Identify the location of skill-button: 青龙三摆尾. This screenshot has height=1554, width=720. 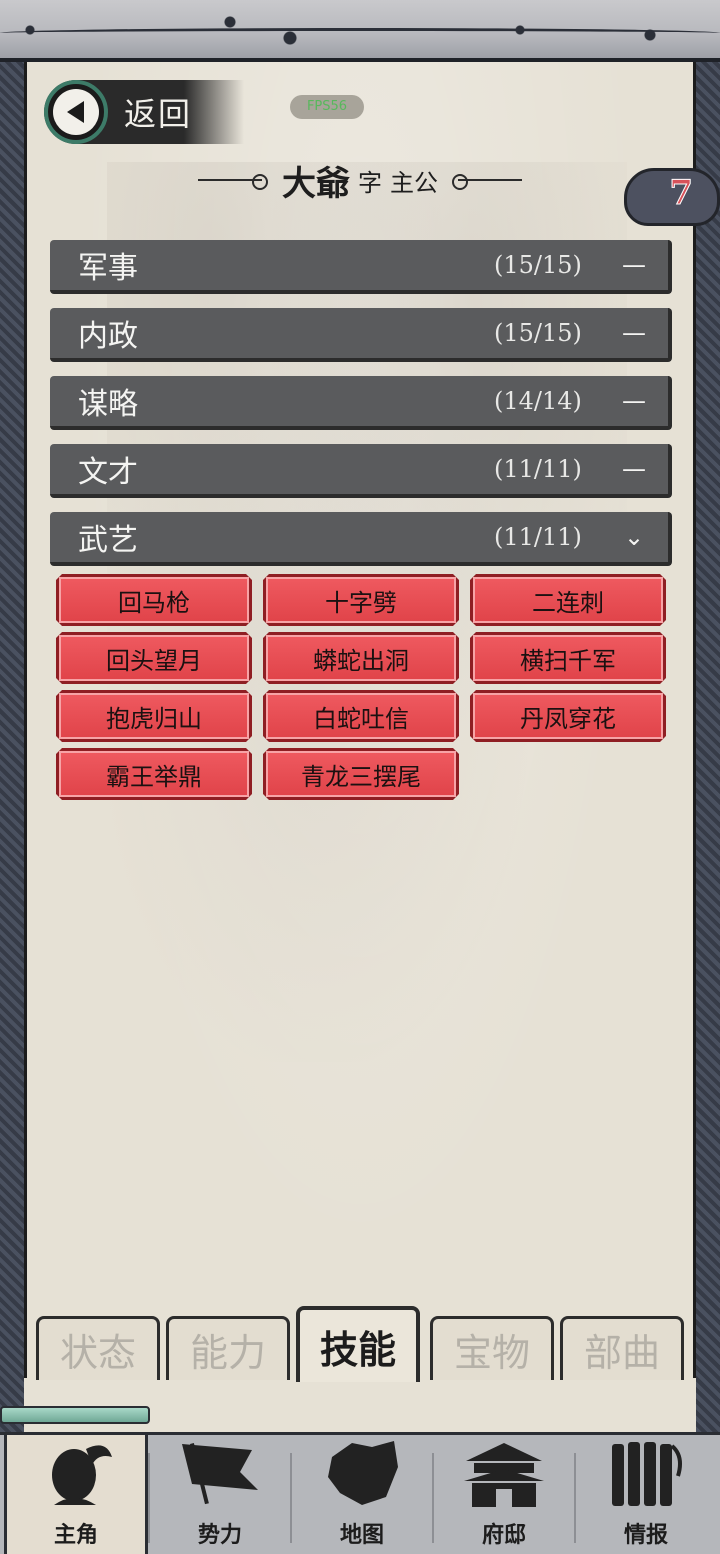
(361, 774).